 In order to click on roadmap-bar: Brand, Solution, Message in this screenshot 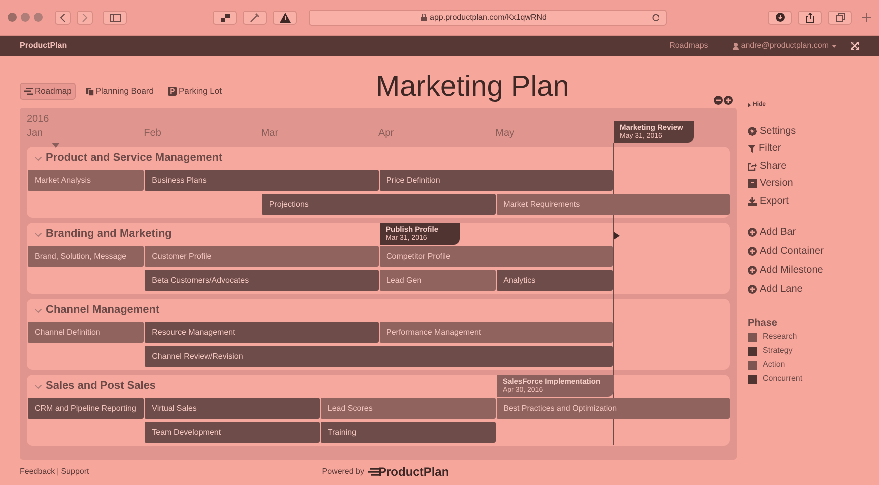, I will do `click(85, 256)`.